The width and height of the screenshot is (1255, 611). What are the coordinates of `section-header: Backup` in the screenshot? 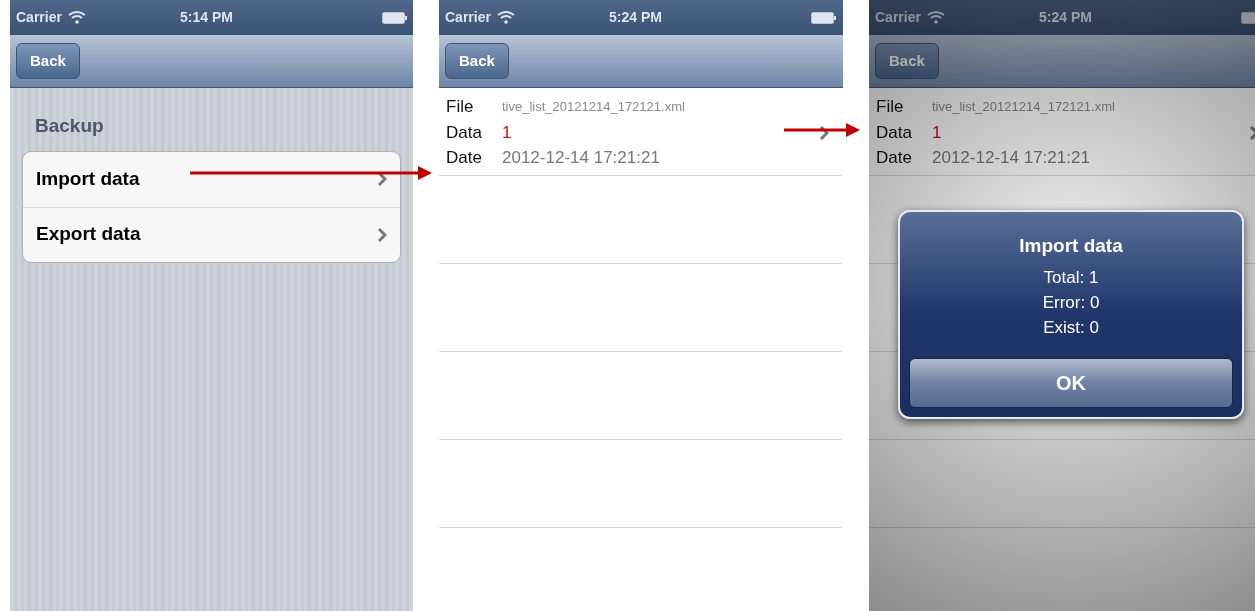 It's located at (69, 126).